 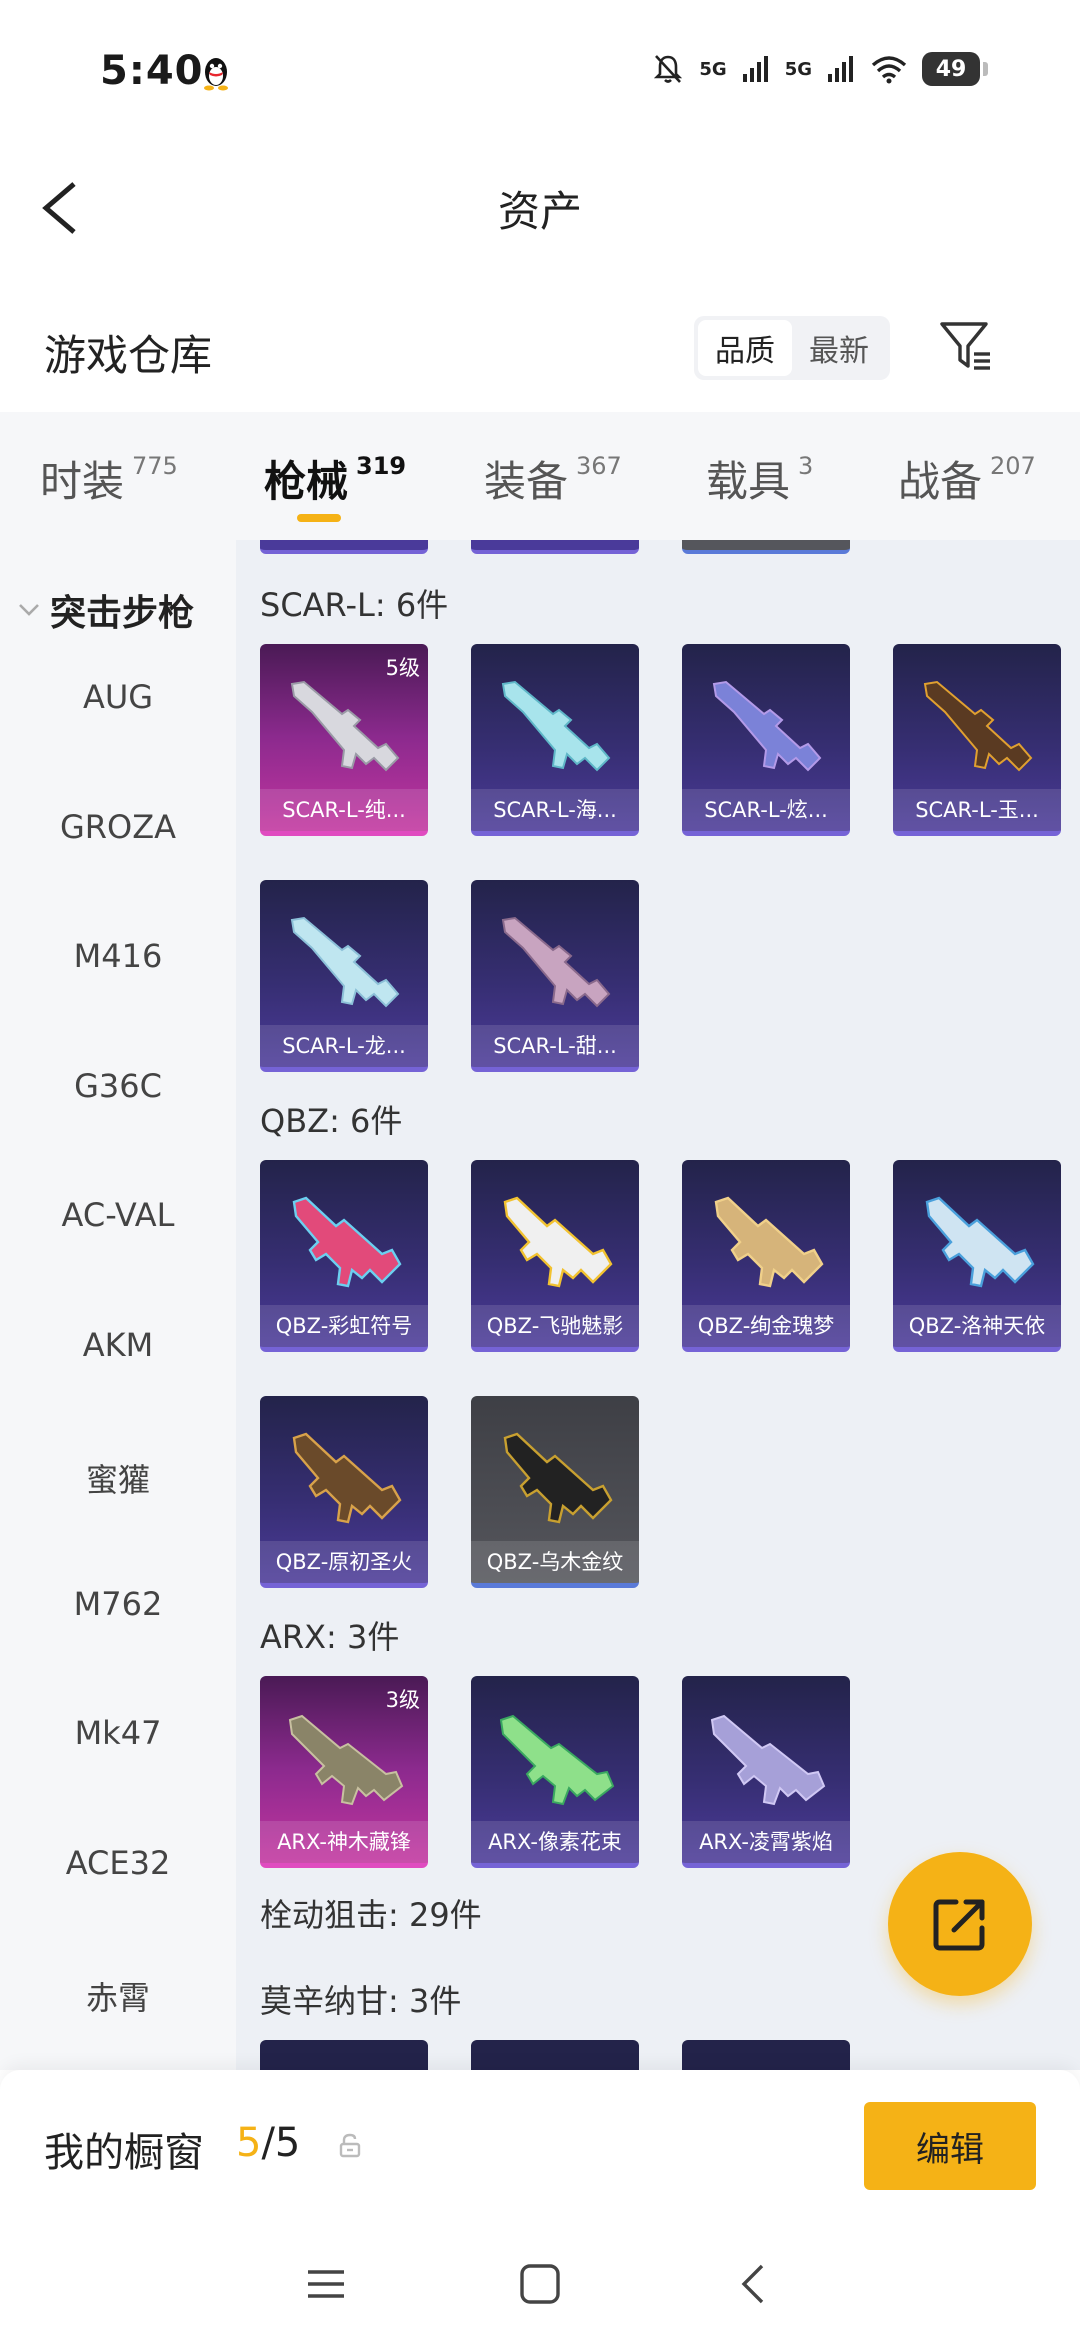 What do you see at coordinates (798, 69) in the screenshot?
I see `signal-2-label: 5G` at bounding box center [798, 69].